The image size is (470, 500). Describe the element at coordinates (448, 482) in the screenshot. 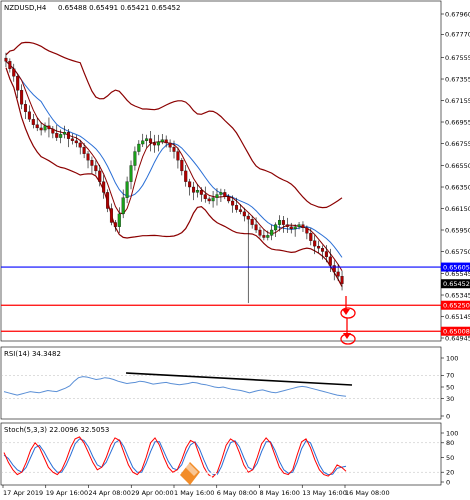

I see `stoch-tick-label: 0` at that location.